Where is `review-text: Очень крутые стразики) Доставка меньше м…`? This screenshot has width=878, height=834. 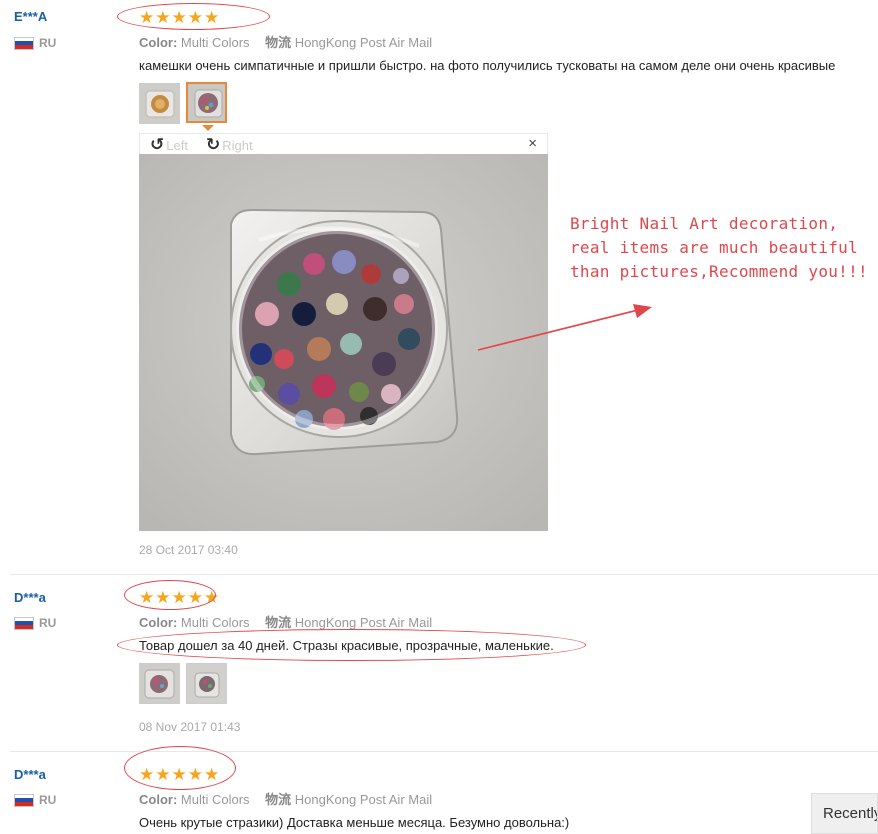
review-text: Очень крутые стразики) Доставка меньше м… is located at coordinates (354, 822).